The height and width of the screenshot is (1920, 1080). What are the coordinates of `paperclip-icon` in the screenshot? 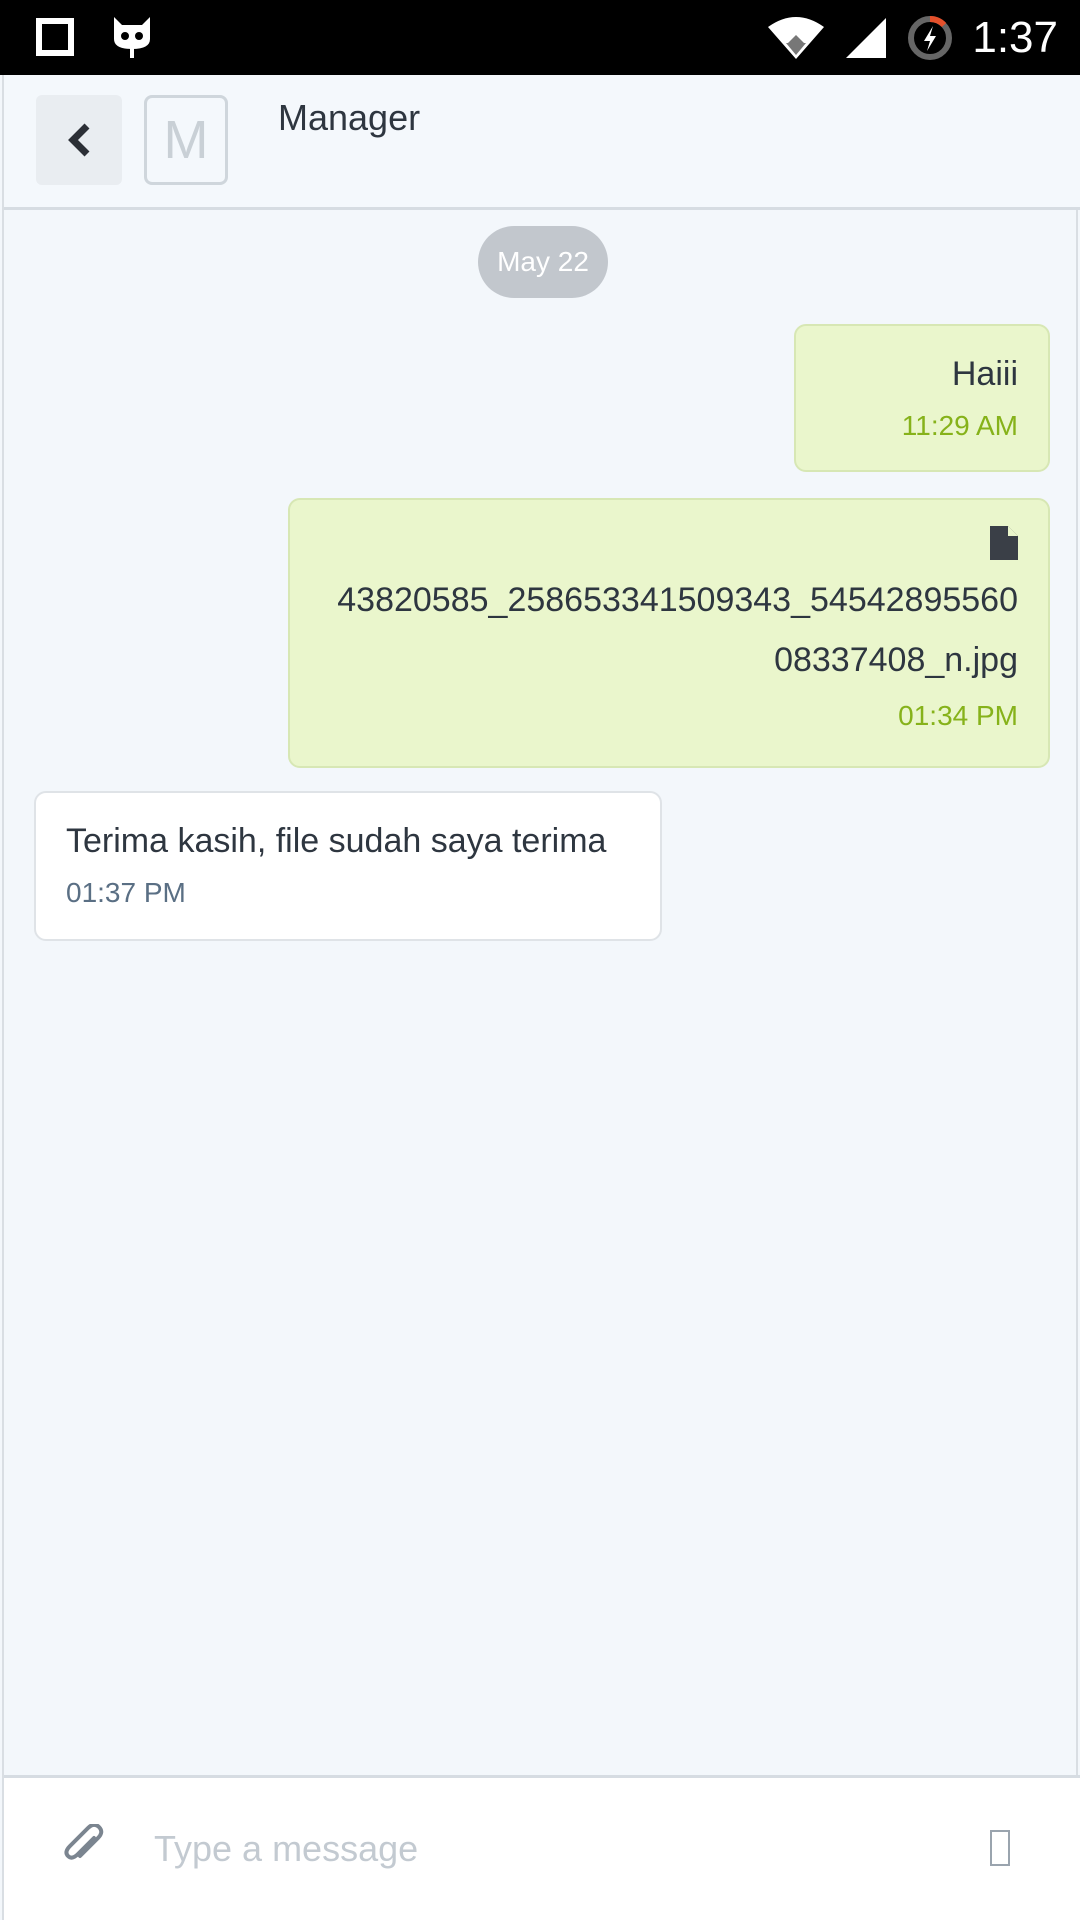 It's located at (84, 1846).